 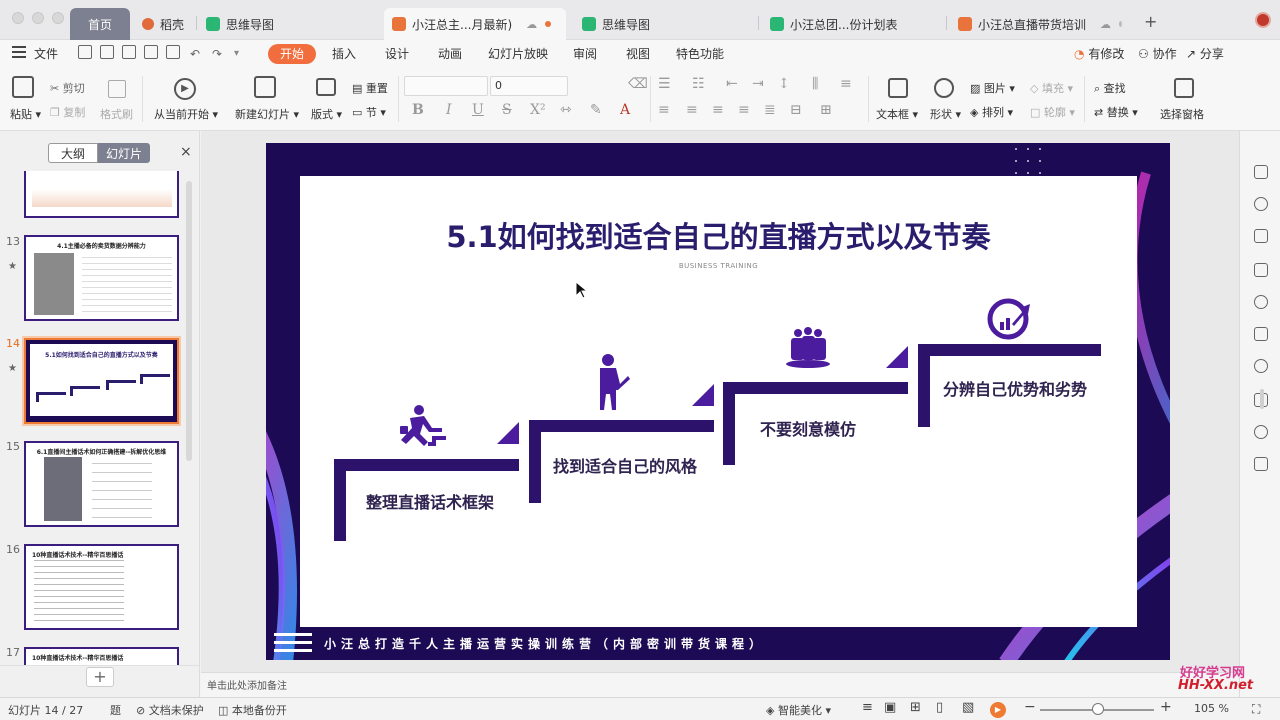 What do you see at coordinates (758, 84) in the screenshot?
I see `increase-indent-icon: ⇥` at bounding box center [758, 84].